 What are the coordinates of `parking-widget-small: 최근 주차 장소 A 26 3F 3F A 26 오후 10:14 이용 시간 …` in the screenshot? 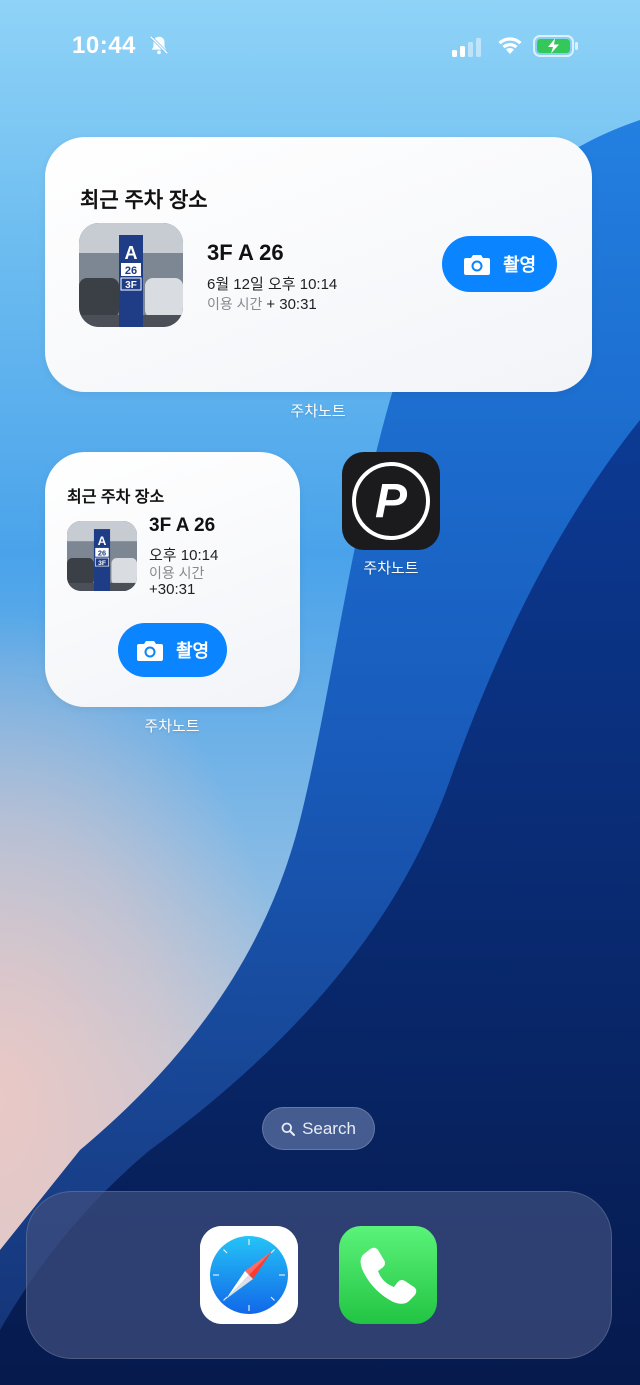 It's located at (172, 579).